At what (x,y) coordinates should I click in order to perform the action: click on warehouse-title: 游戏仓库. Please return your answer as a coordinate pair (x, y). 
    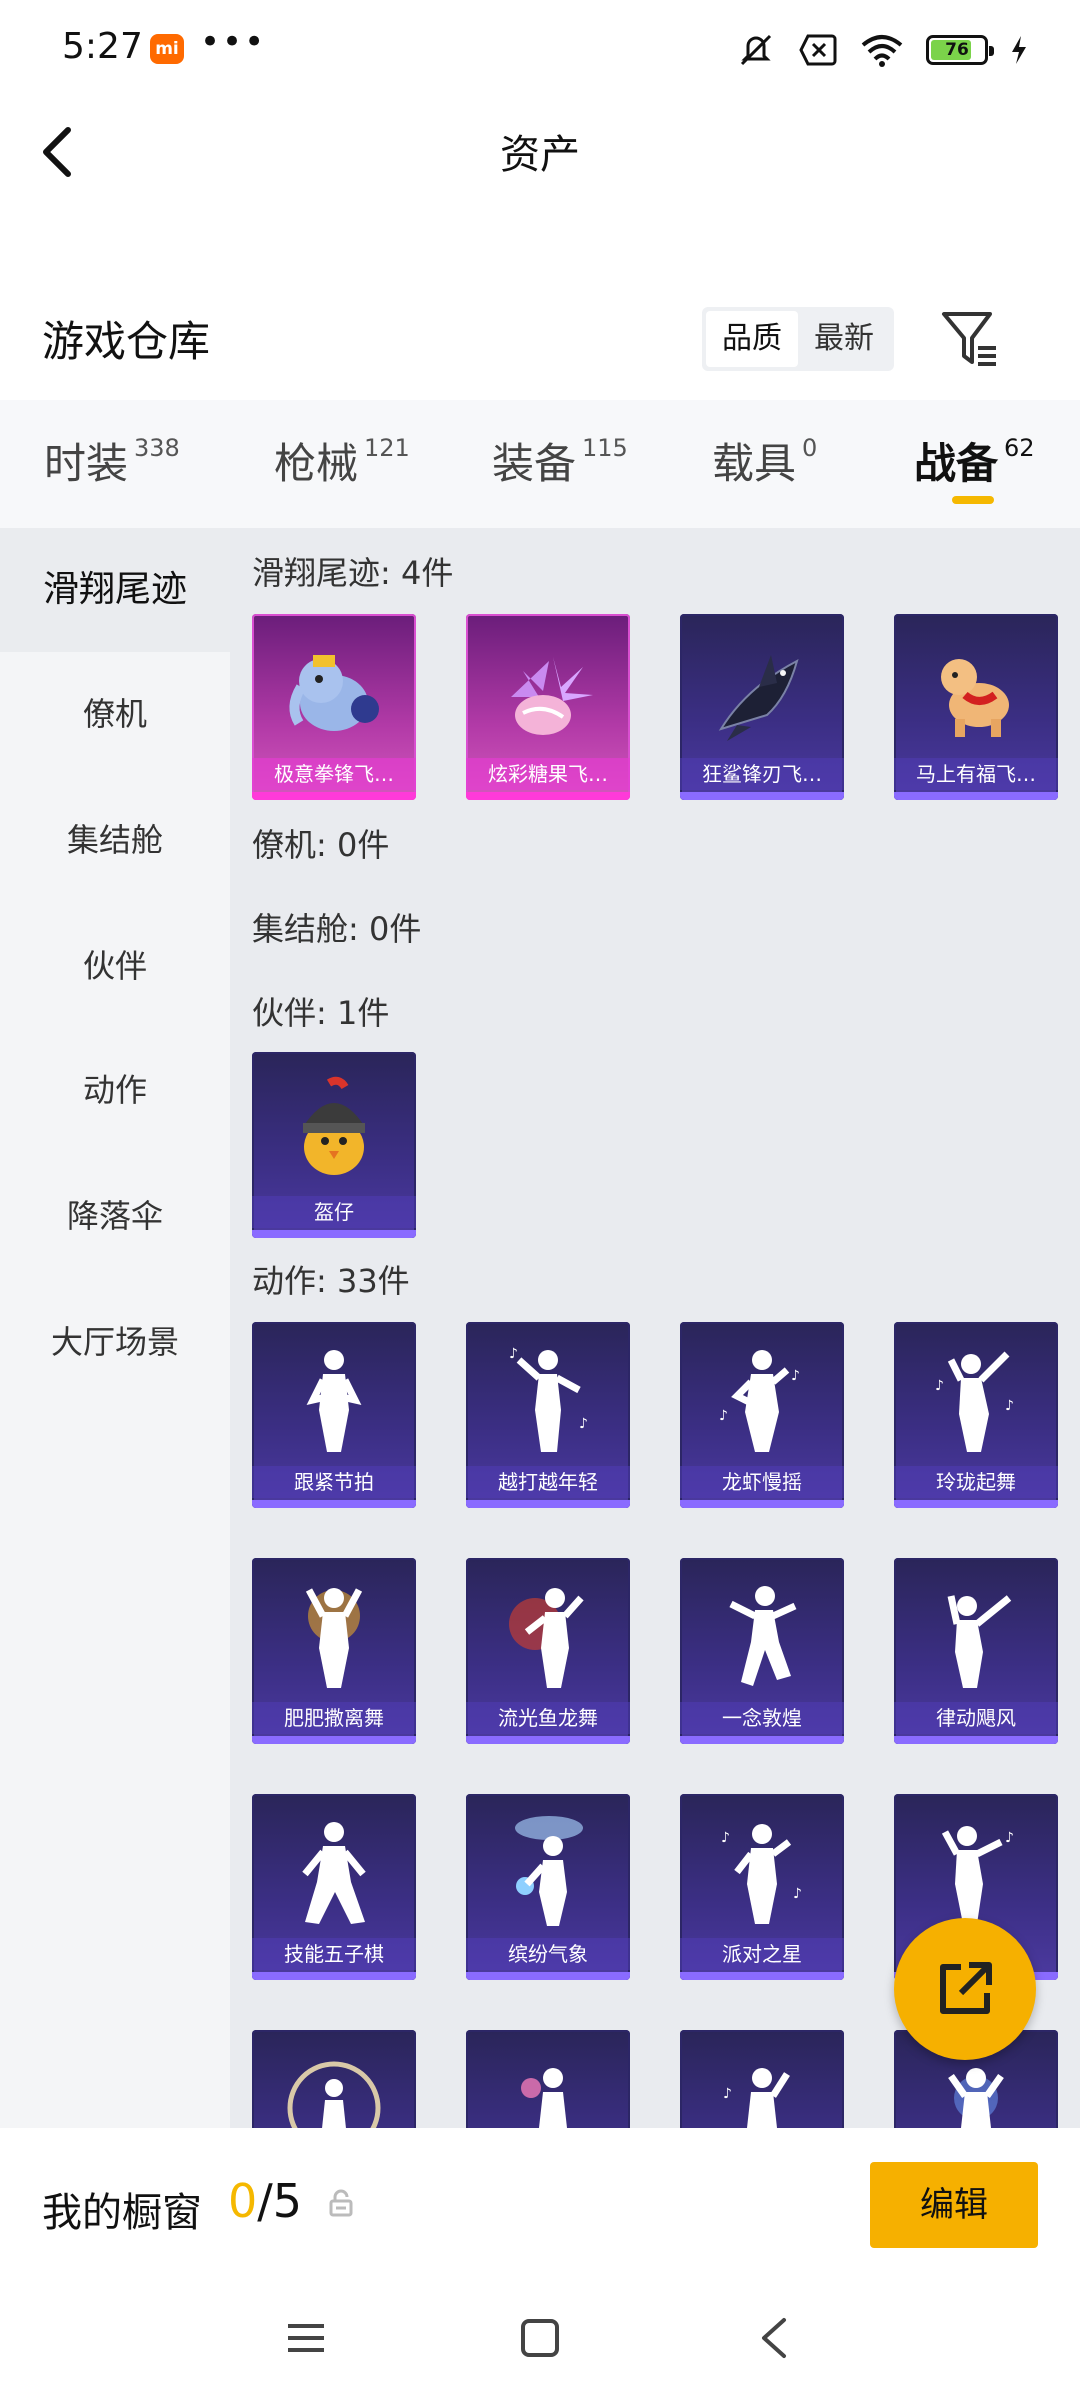
    Looking at the image, I should click on (126, 341).